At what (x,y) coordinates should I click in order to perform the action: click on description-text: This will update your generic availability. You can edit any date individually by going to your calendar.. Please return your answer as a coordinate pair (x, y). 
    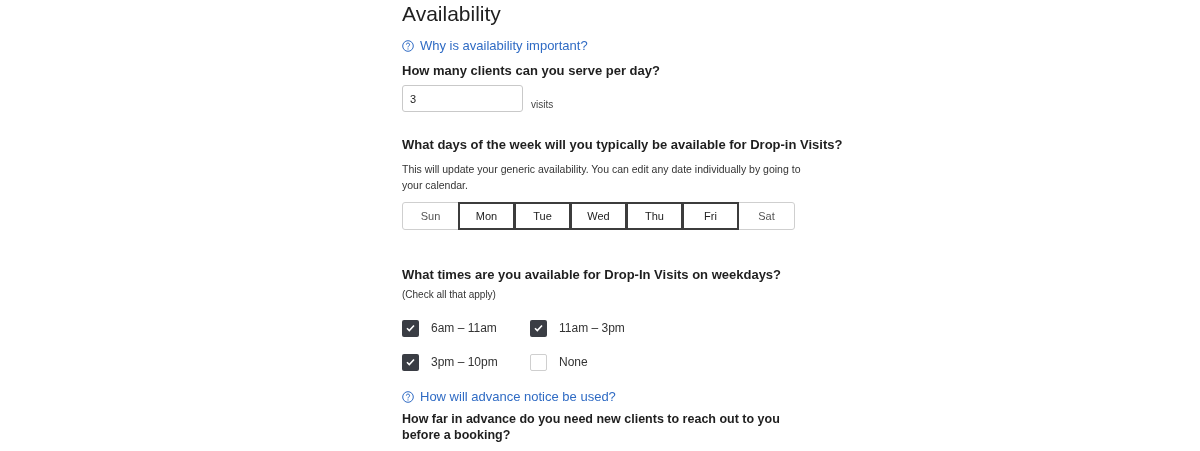
    Looking at the image, I should click on (602, 177).